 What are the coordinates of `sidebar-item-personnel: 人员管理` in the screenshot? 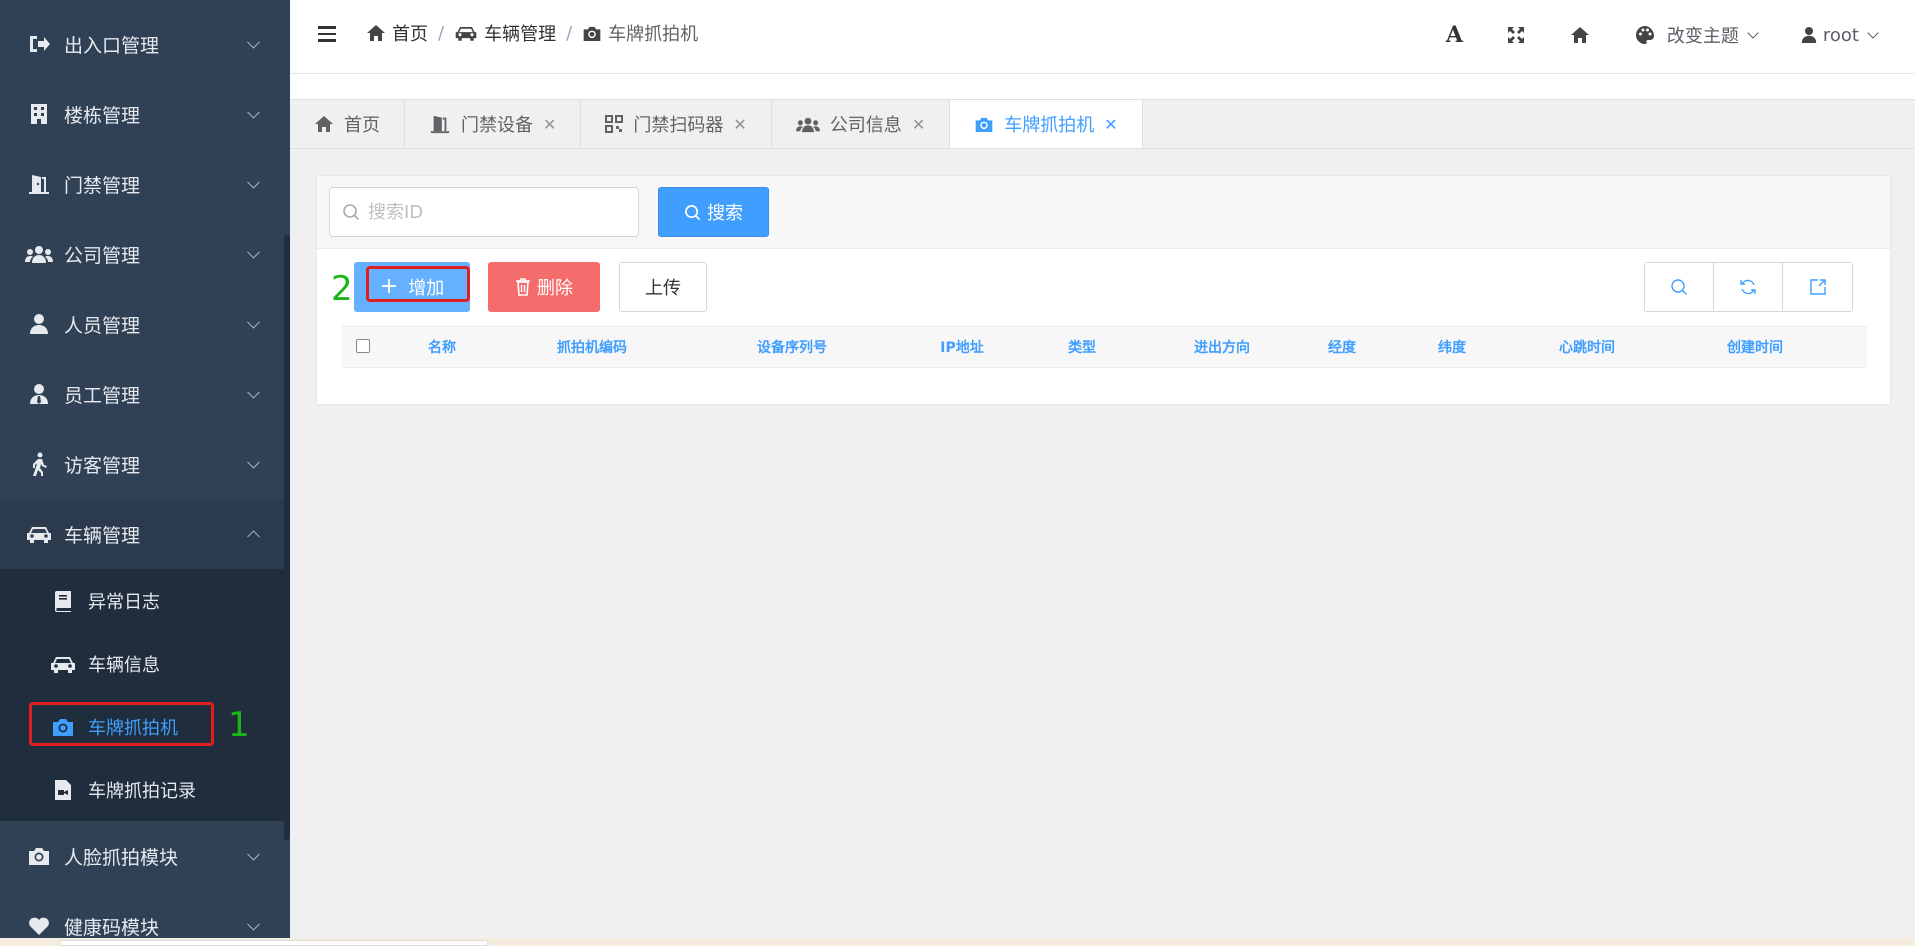 It's located at (145, 324).